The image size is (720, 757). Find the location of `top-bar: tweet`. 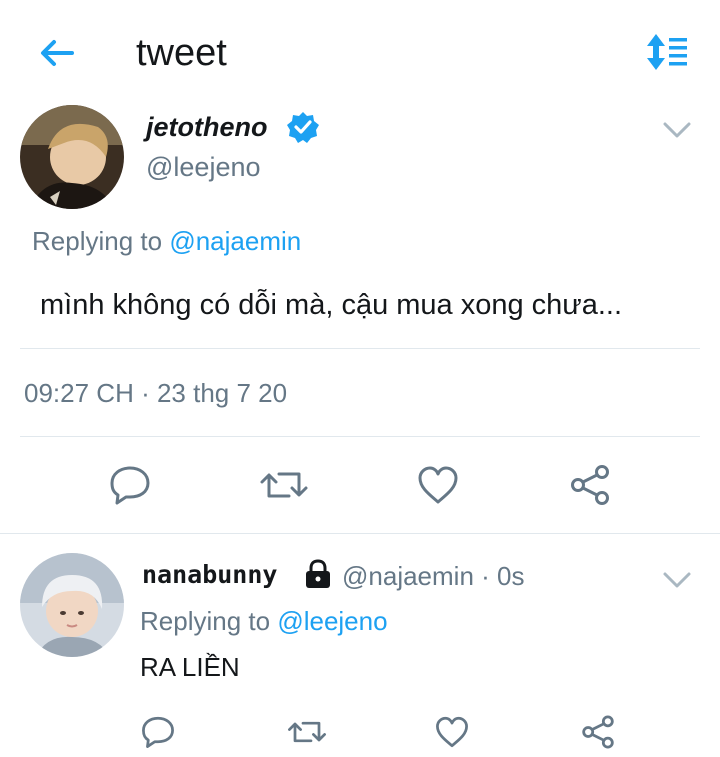

top-bar: tweet is located at coordinates (360, 50).